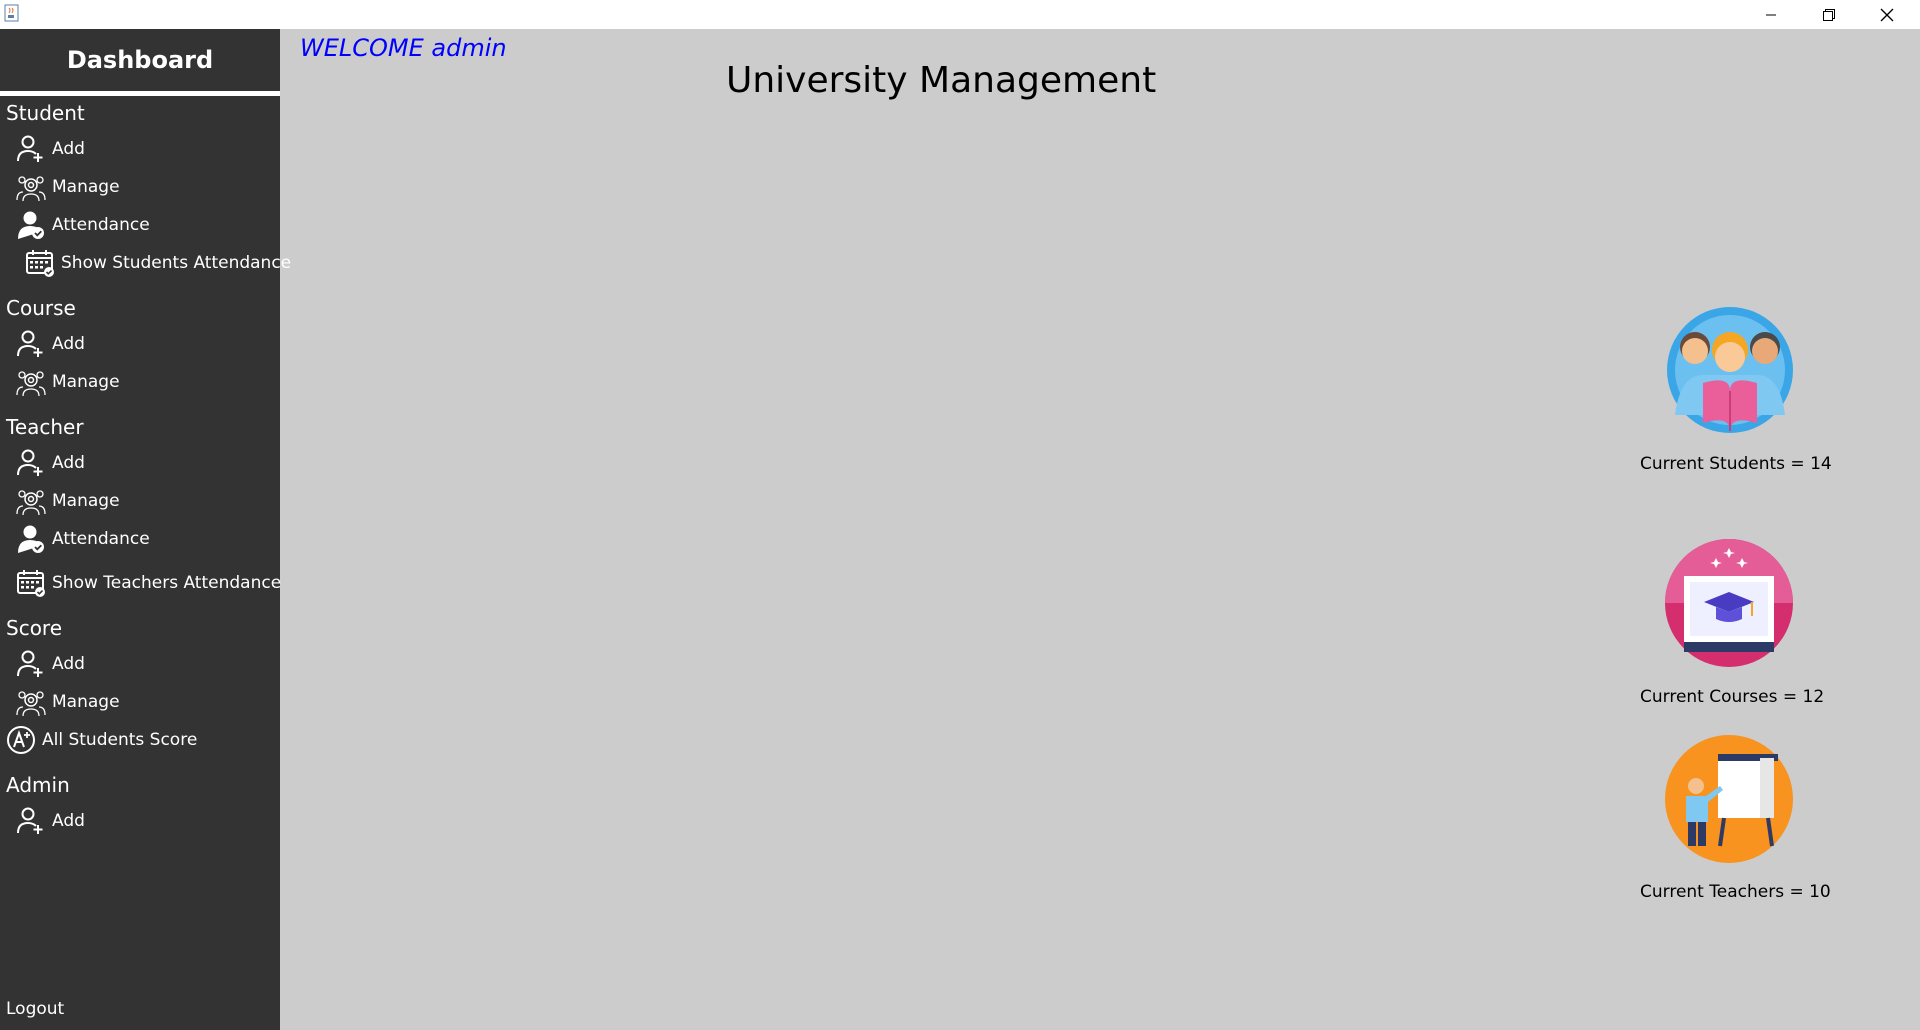 The width and height of the screenshot is (1920, 1030). I want to click on section-title-admin: Admin, so click(38, 785).